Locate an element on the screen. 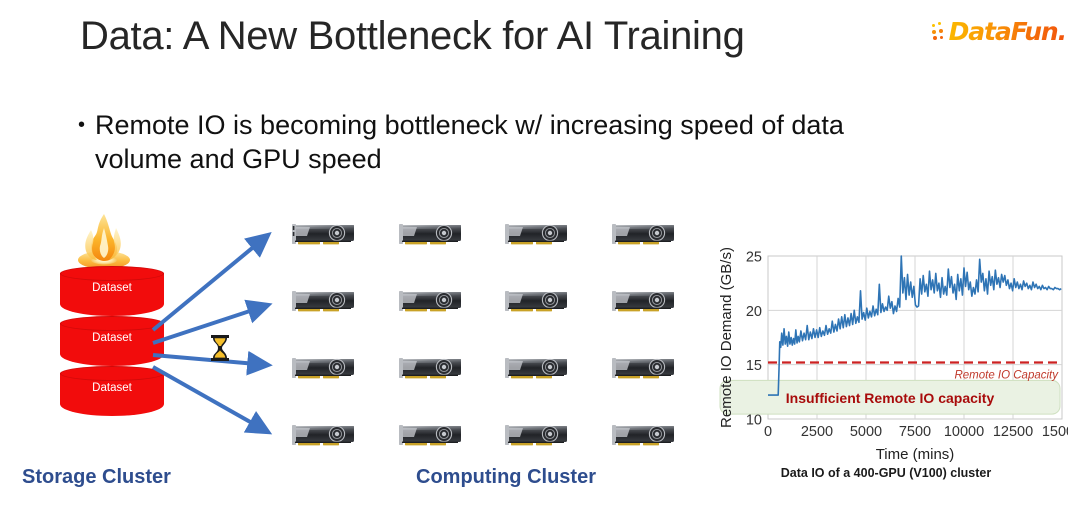 The width and height of the screenshot is (1080, 523). y-tick-label: 20 is located at coordinates (754, 312).